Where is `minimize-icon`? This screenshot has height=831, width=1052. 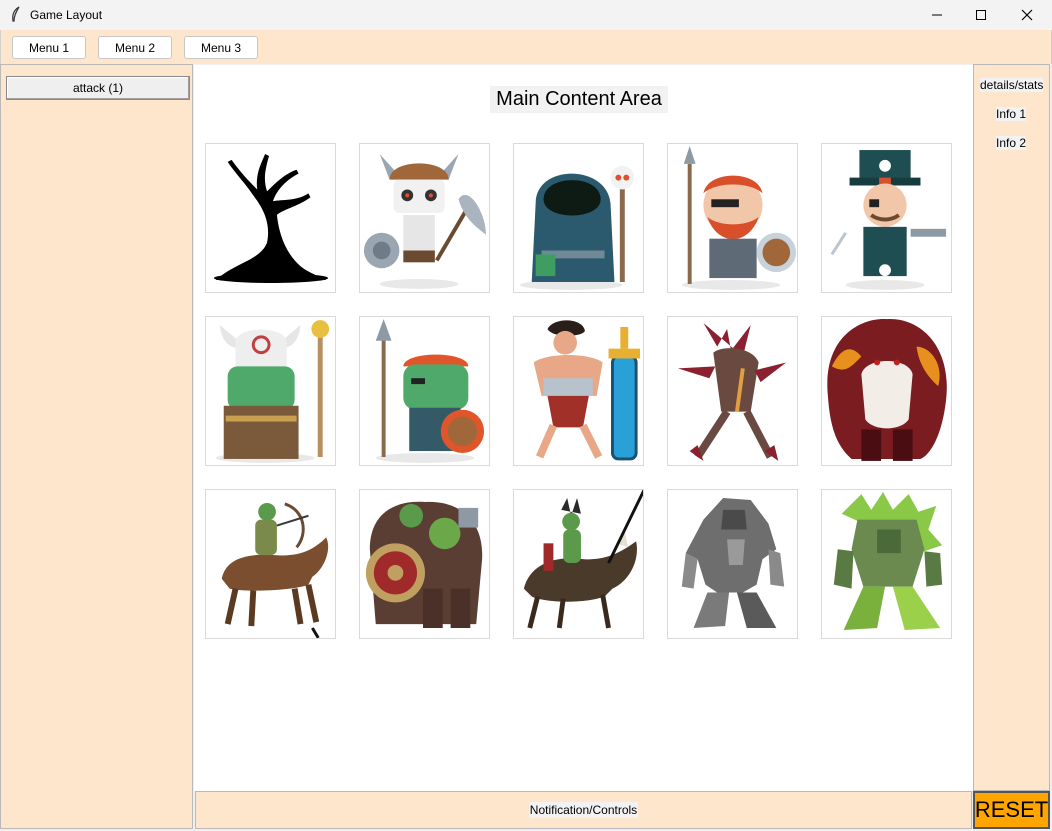 minimize-icon is located at coordinates (937, 15).